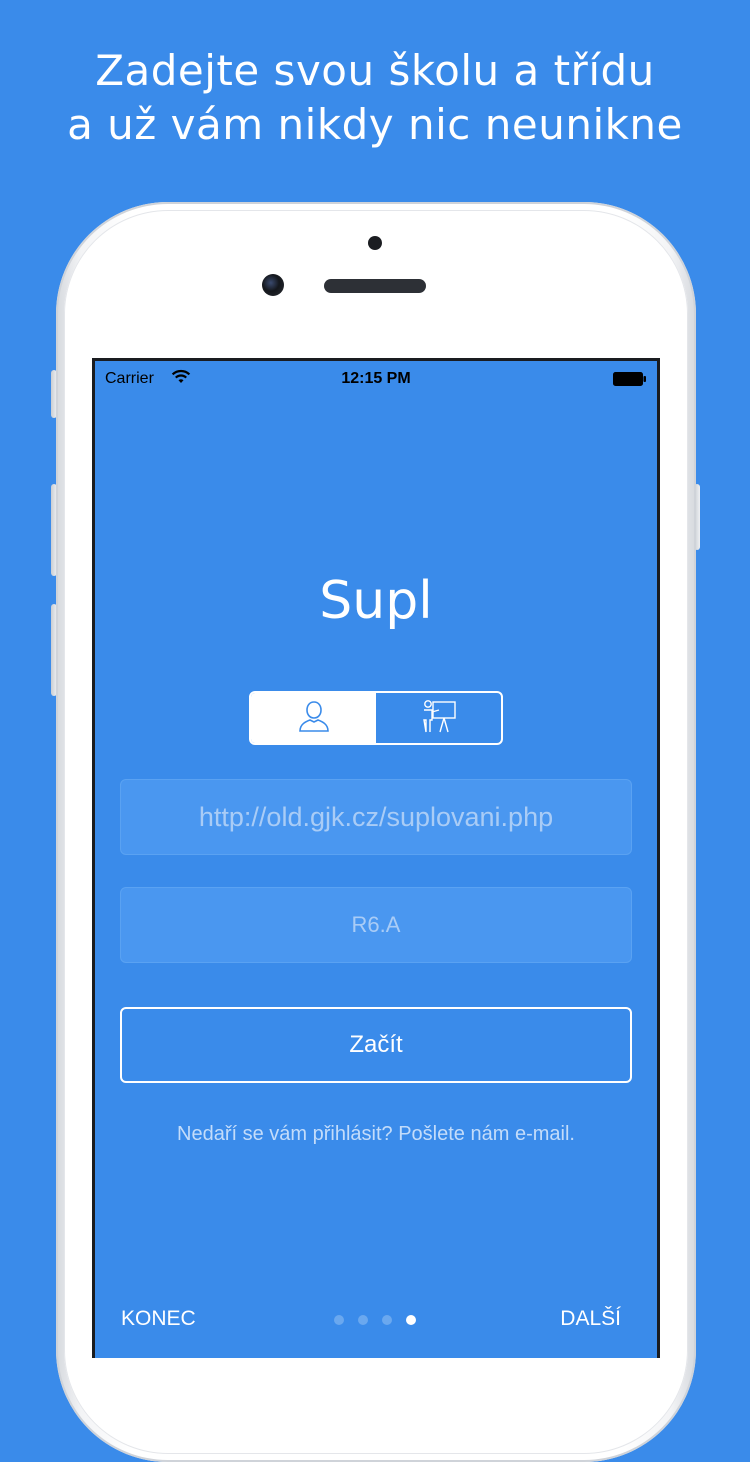 The image size is (750, 1462). Describe the element at coordinates (375, 286) in the screenshot. I see `earpiece-speaker` at that location.